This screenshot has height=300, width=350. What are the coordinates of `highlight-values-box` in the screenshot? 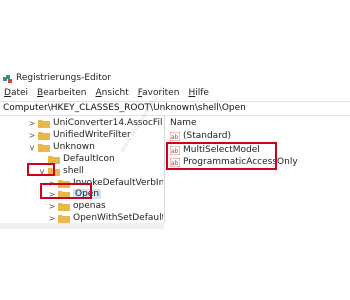 It's located at (221, 156).